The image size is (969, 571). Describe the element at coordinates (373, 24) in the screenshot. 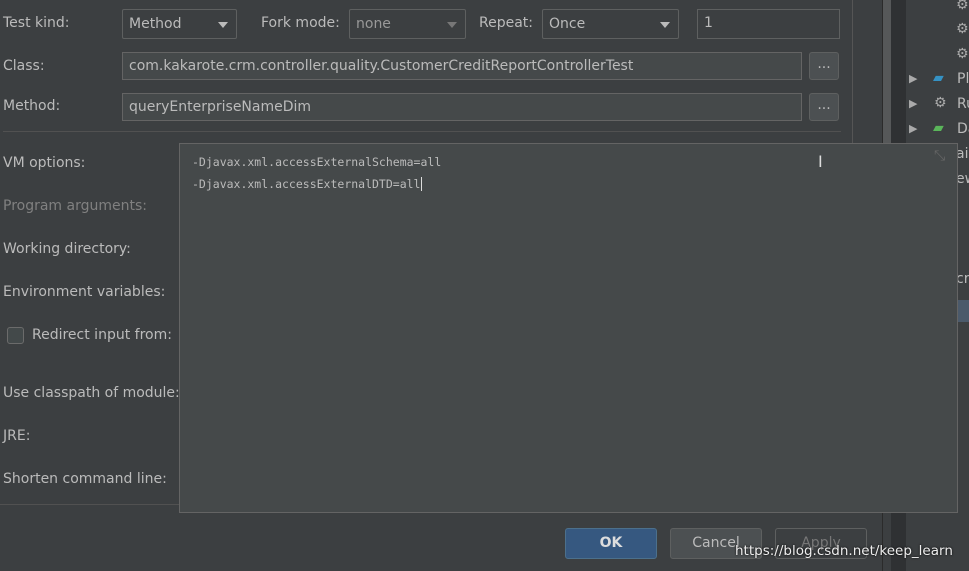

I see `fork-mode-value: none` at that location.